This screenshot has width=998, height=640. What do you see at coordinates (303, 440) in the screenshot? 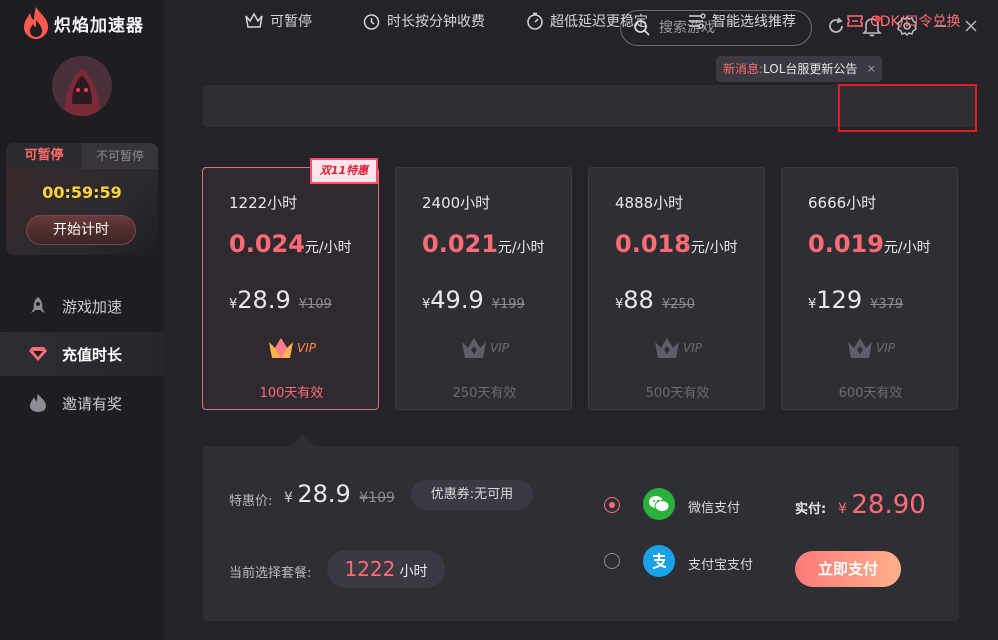
I see `panel-pointer` at bounding box center [303, 440].